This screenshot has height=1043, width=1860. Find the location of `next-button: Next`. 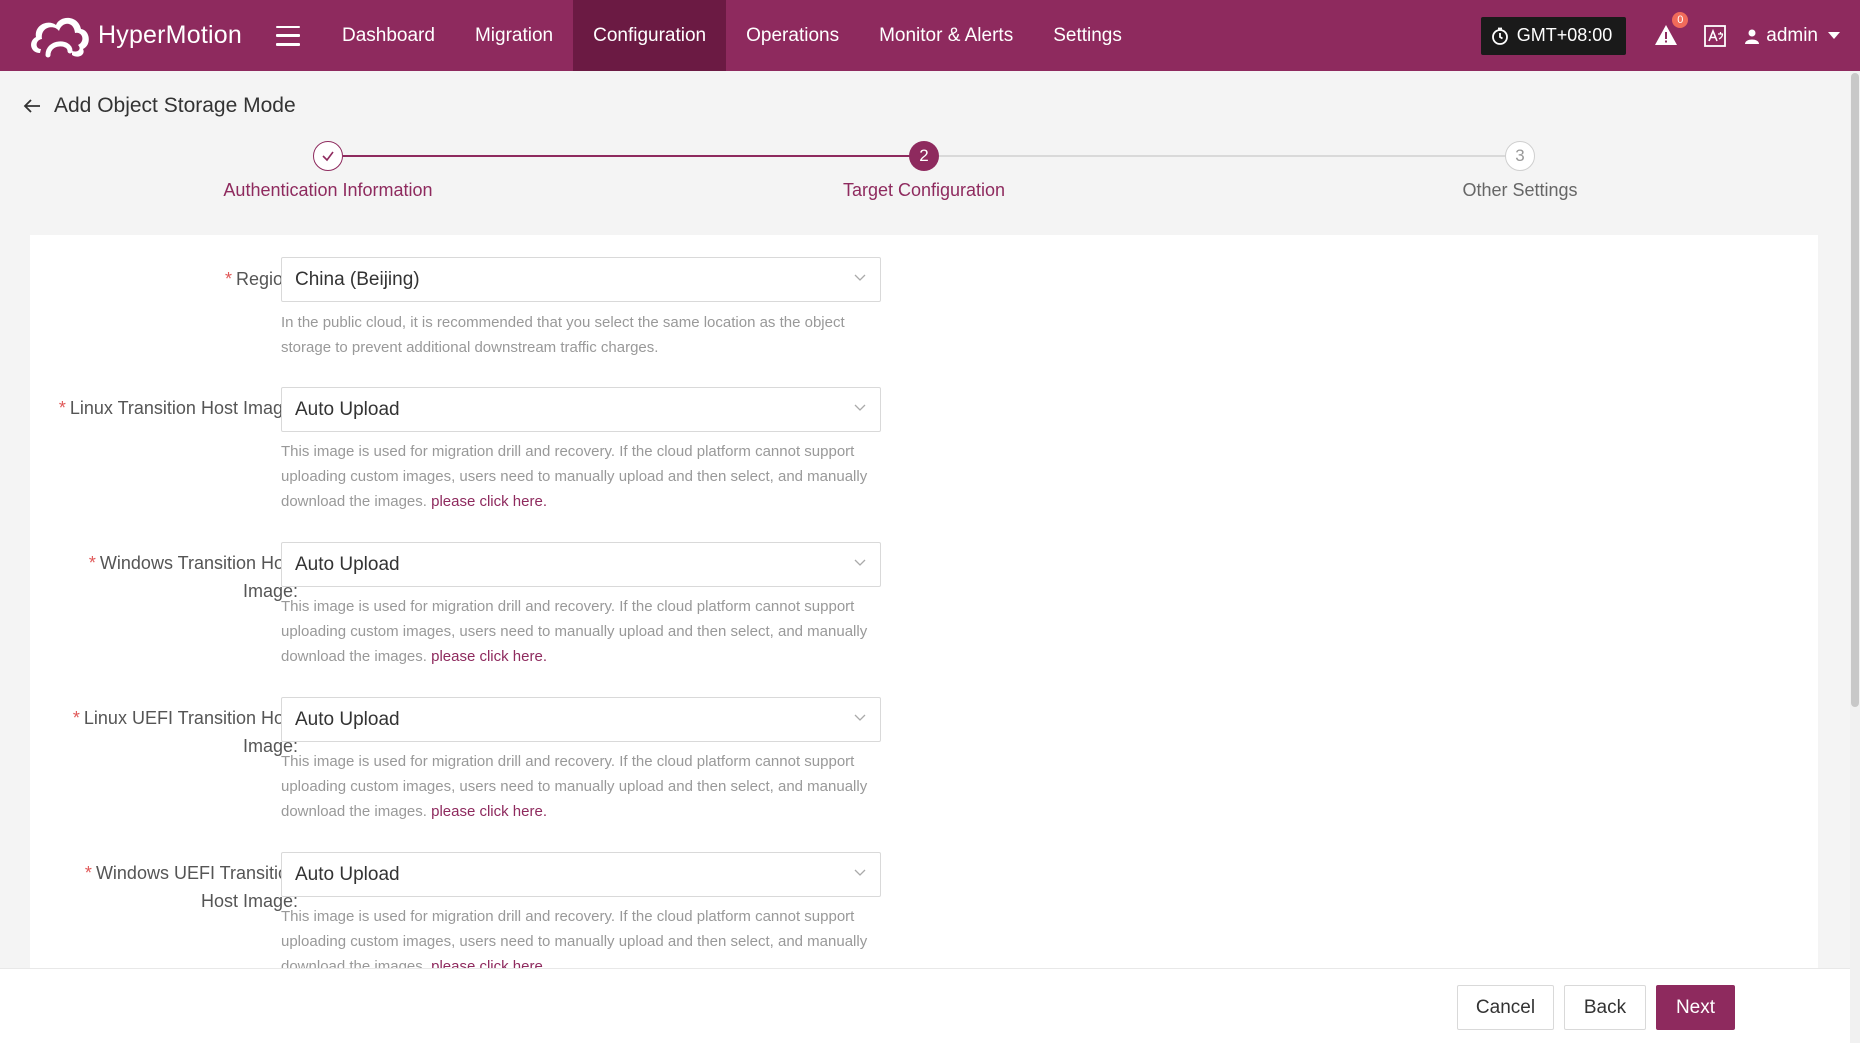

next-button: Next is located at coordinates (1695, 1007).